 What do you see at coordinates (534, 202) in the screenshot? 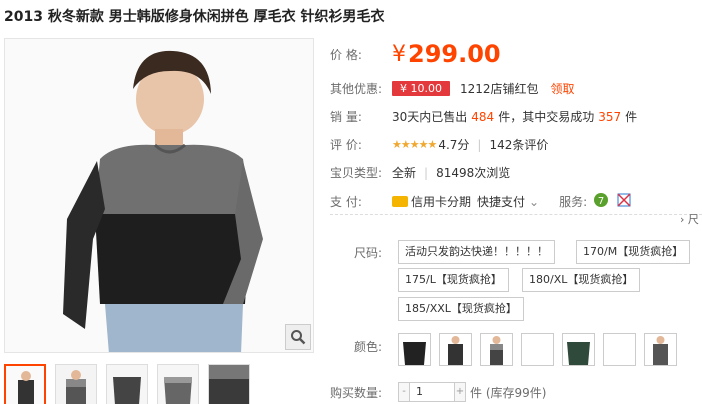
I see `chevron-down-icon: ⌄` at bounding box center [534, 202].